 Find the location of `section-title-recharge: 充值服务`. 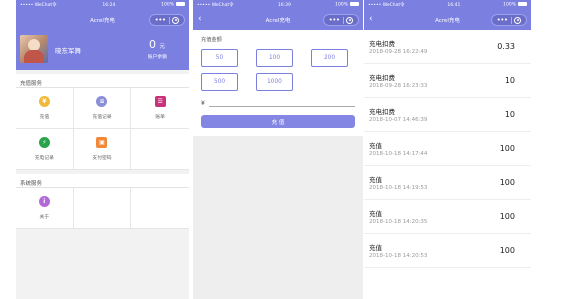

section-title-recharge: 充值服务 is located at coordinates (102, 81).